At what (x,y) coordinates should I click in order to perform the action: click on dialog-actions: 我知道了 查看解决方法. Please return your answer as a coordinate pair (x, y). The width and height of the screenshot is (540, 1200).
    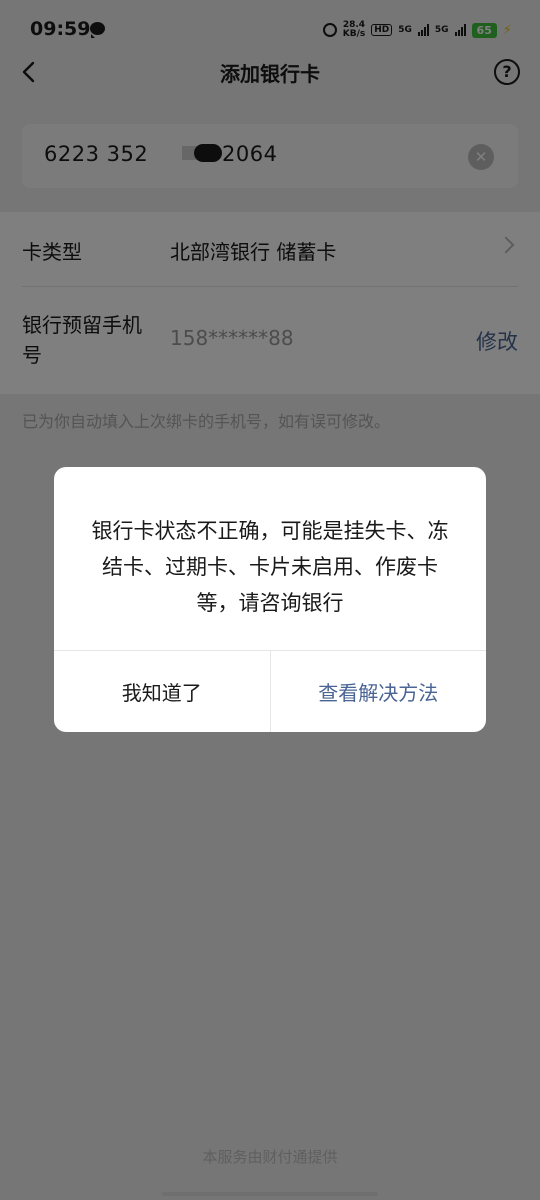
    Looking at the image, I should click on (270, 691).